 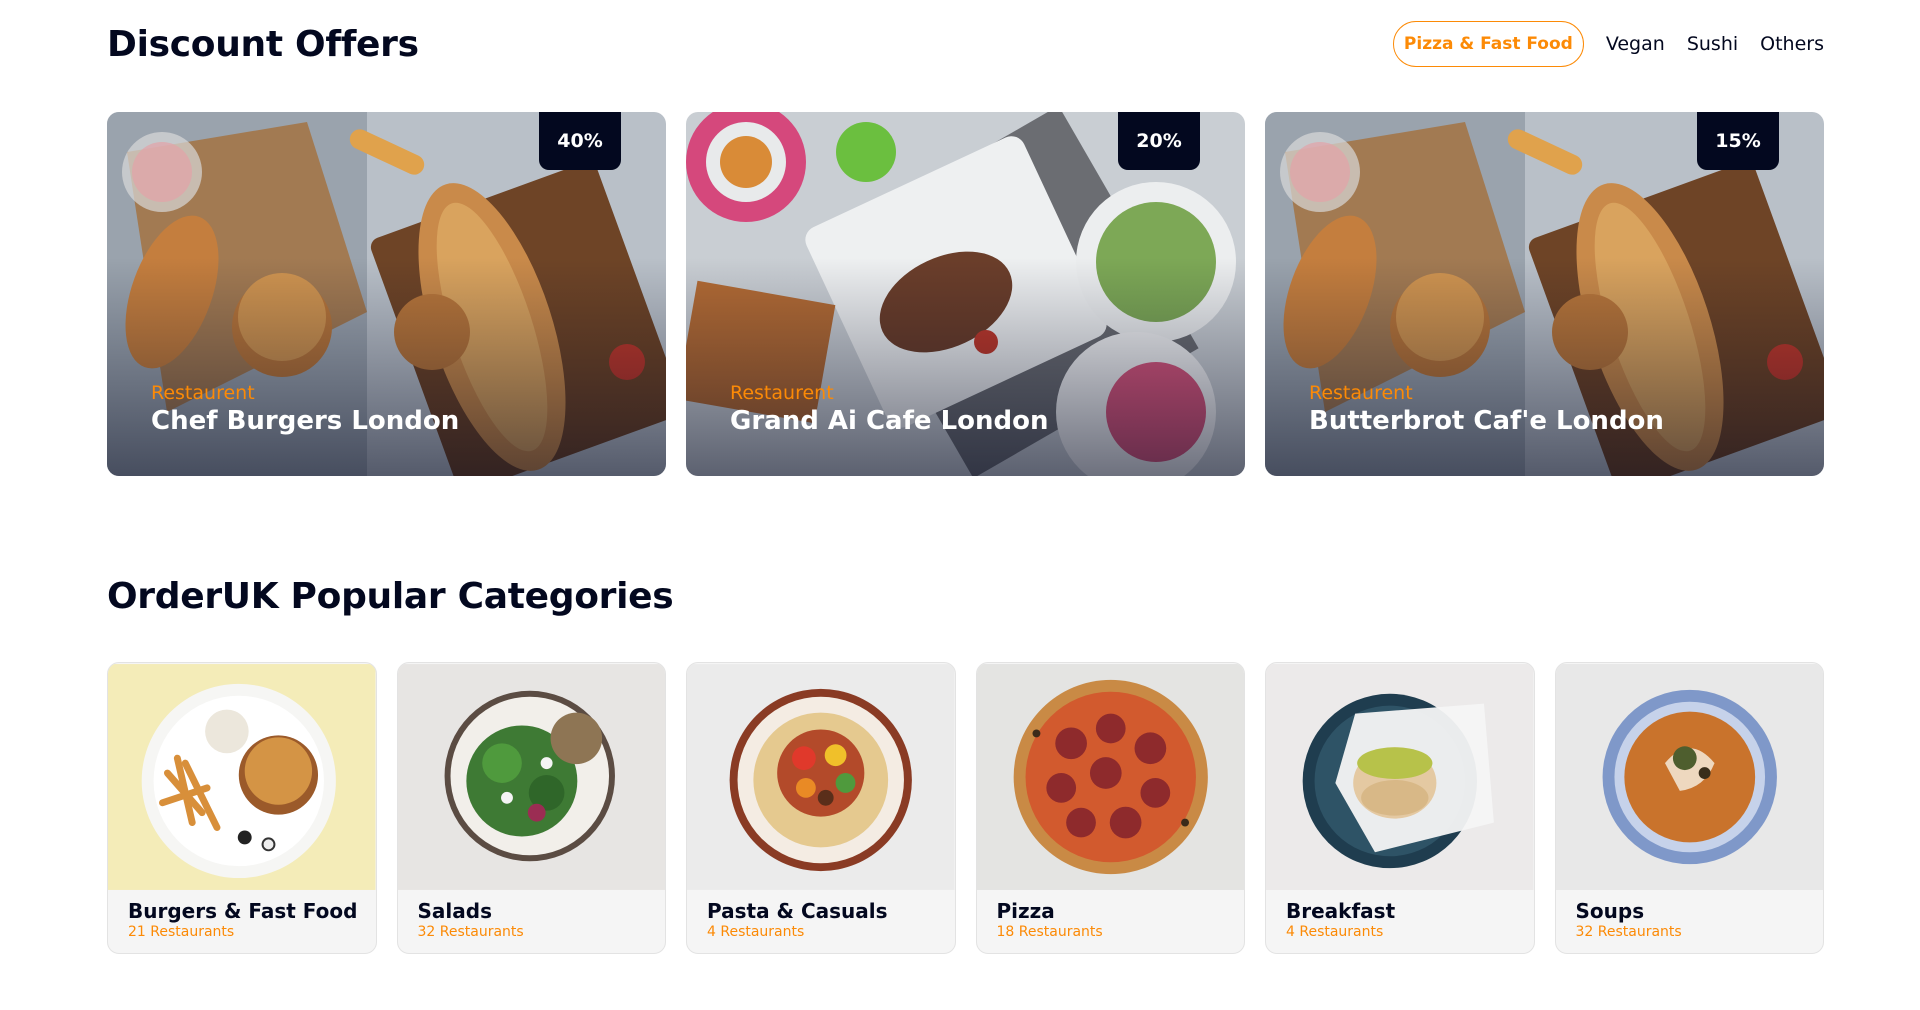 What do you see at coordinates (242, 777) in the screenshot?
I see `burger-fries-plate-photo` at bounding box center [242, 777].